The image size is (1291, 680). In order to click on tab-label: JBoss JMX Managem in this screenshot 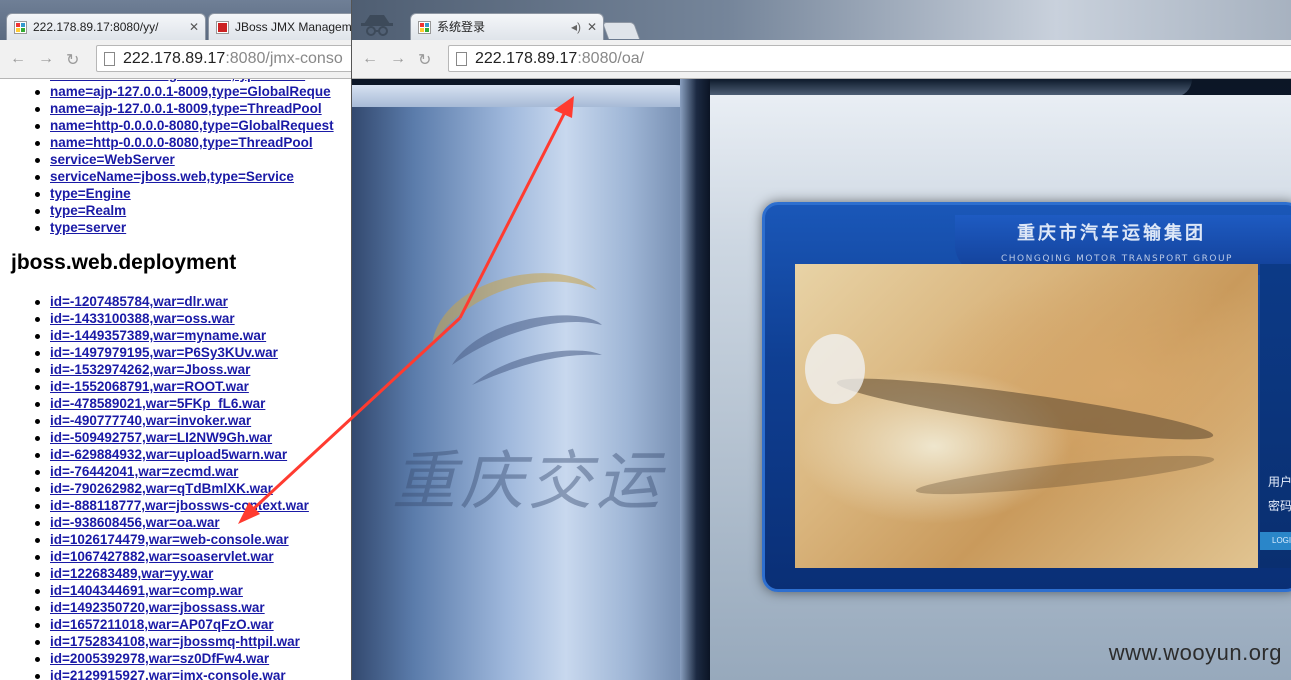, I will do `click(293, 27)`.